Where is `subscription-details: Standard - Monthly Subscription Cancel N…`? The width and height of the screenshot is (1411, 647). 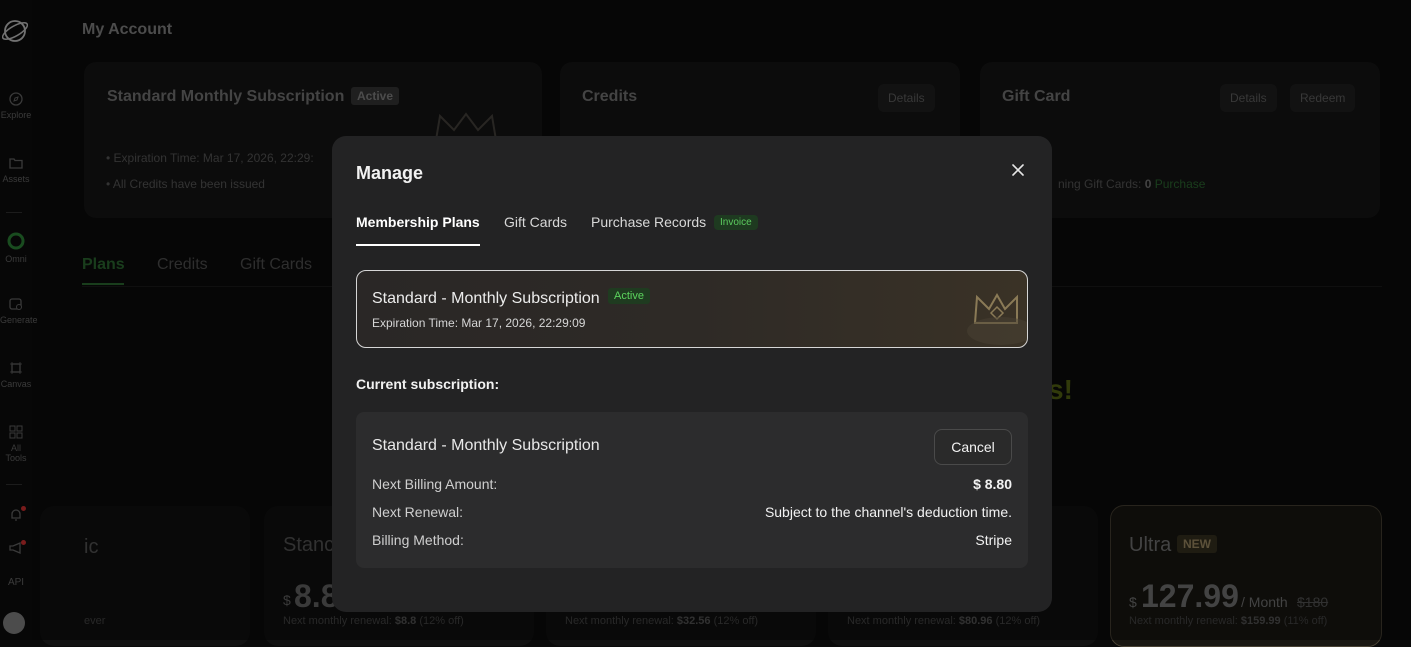
subscription-details: Standard - Monthly Subscription Cancel N… is located at coordinates (692, 490).